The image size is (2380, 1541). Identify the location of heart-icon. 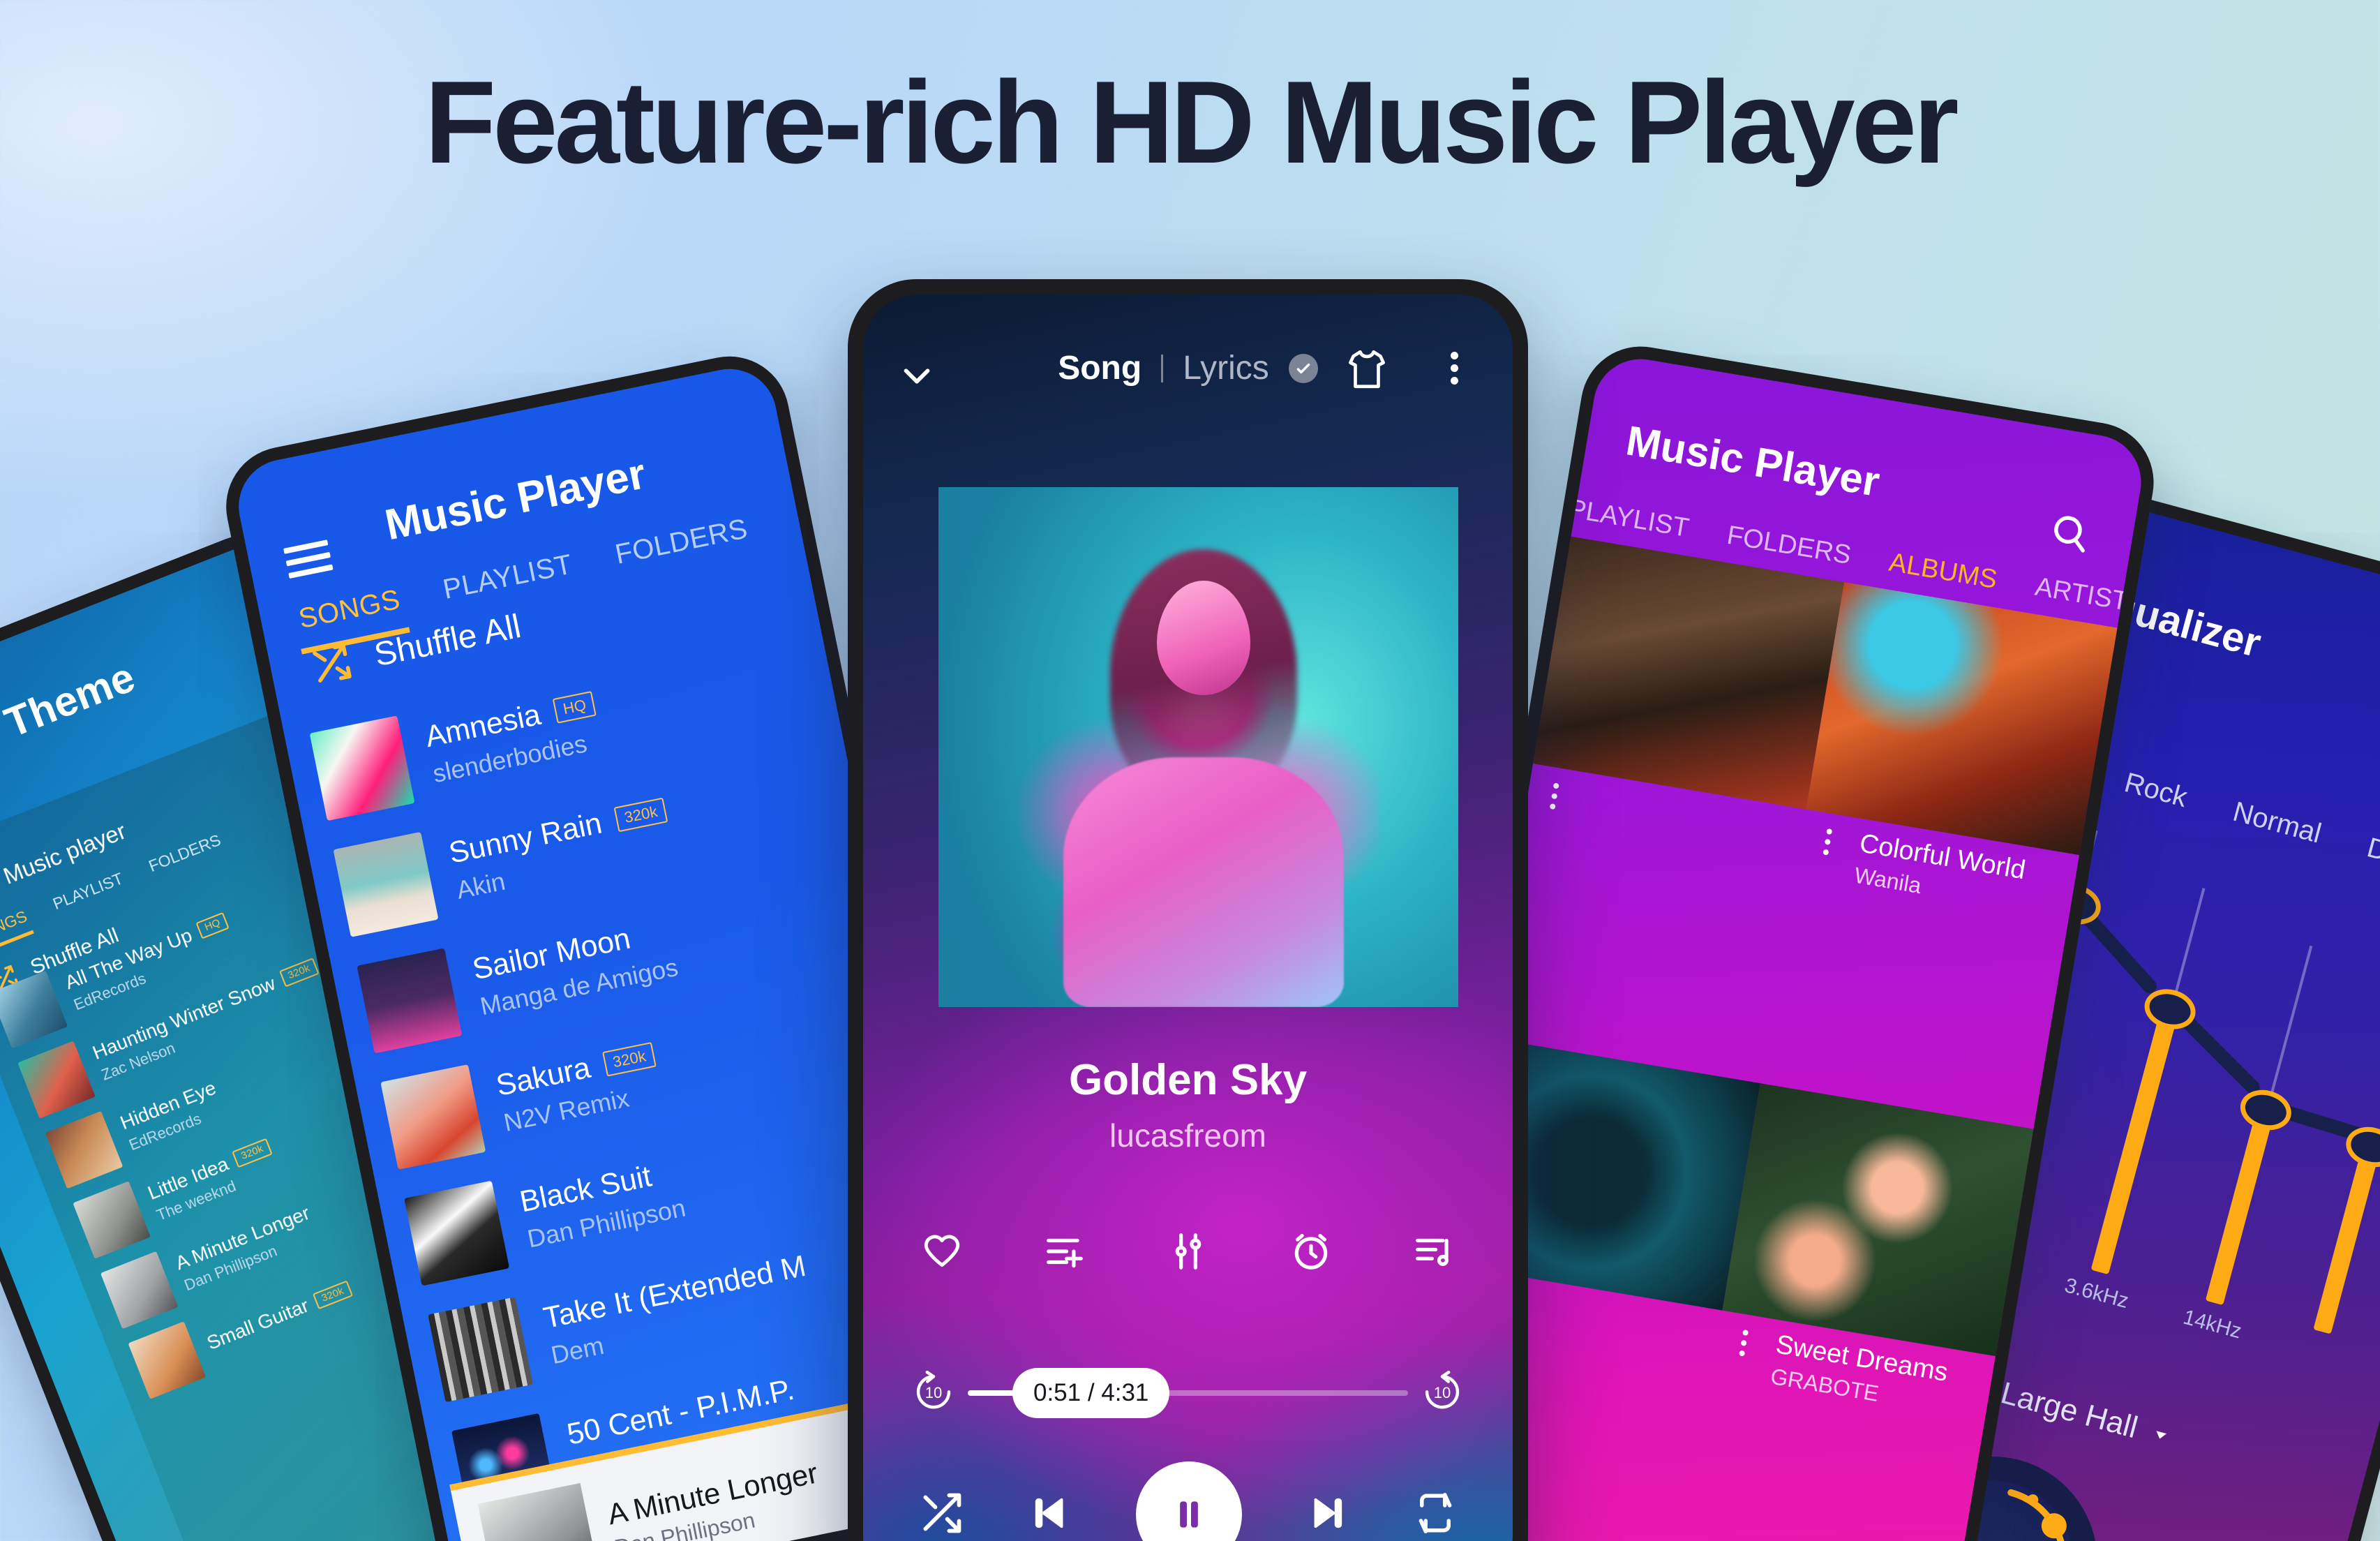
(942, 1253).